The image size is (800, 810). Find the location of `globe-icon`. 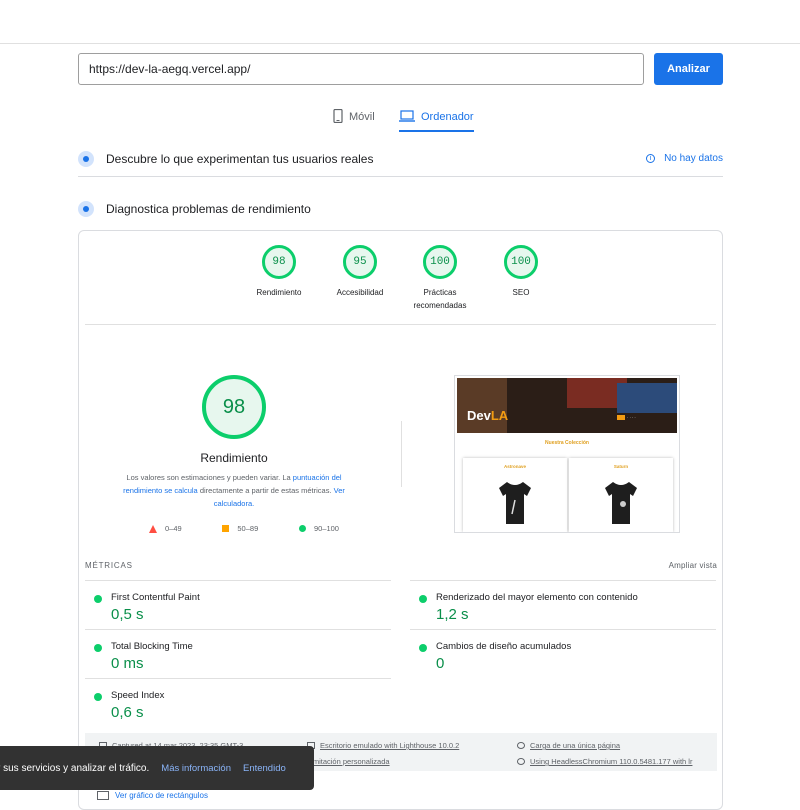

globe-icon is located at coordinates (521, 761).